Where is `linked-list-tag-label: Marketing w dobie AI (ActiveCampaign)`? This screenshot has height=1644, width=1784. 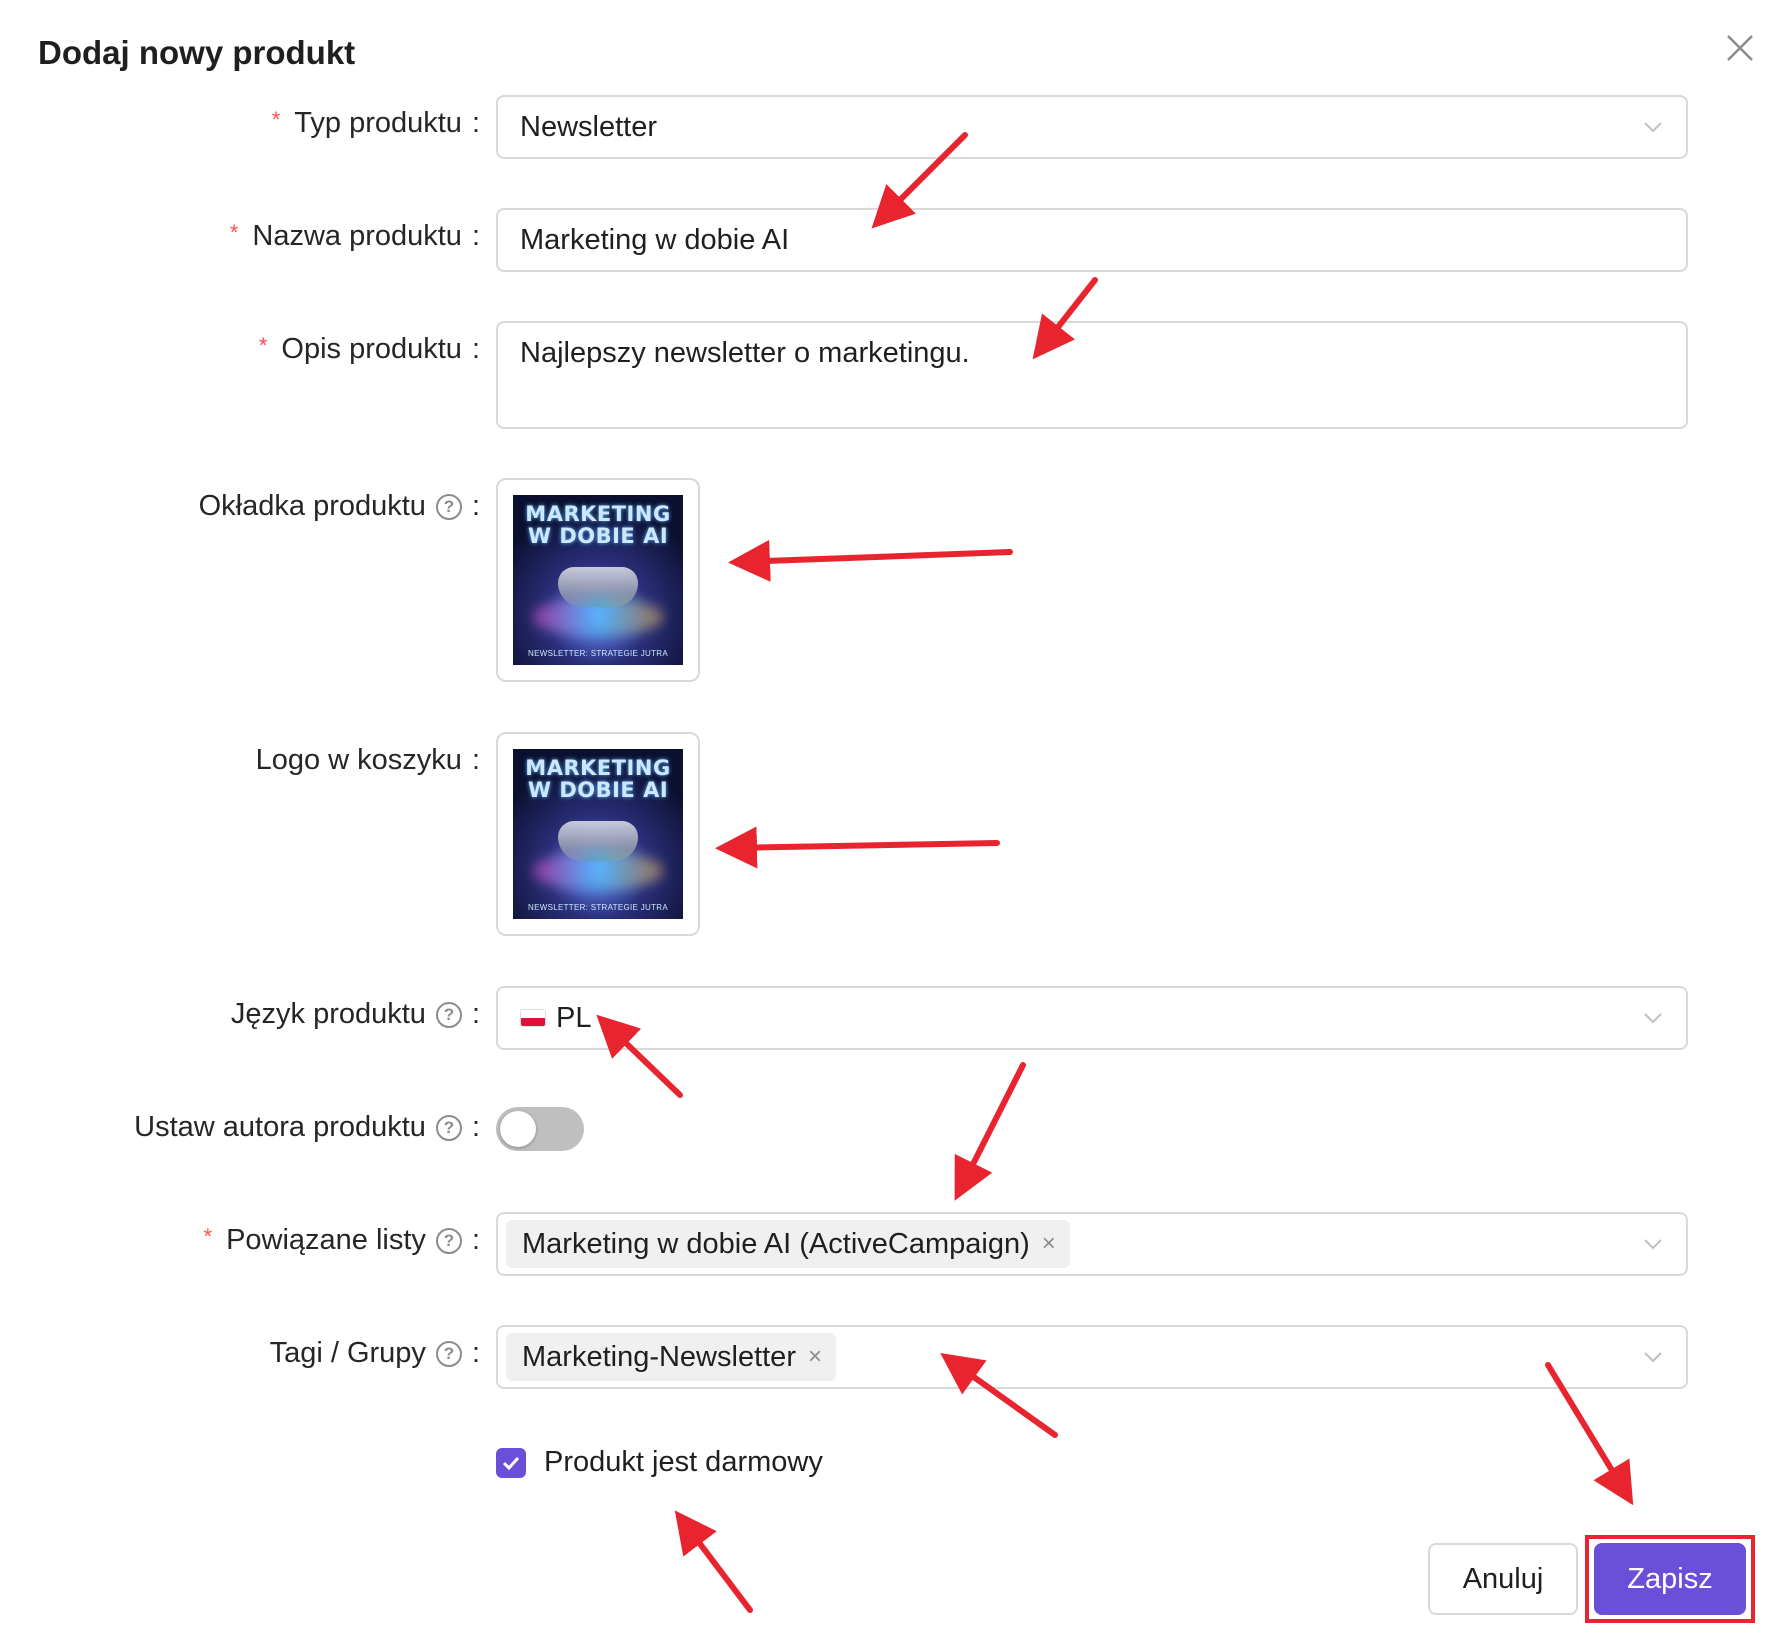
linked-list-tag-label: Marketing w dobie AI (ActiveCampaign) is located at coordinates (776, 1243).